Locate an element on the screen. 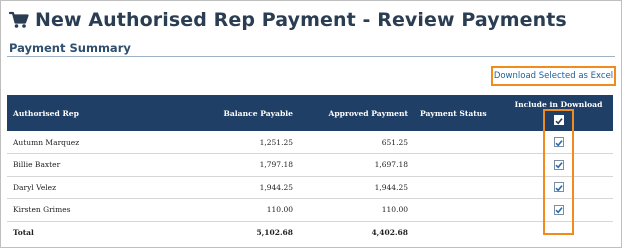 The height and width of the screenshot is (248, 622). column-header-payment-status: Payment Status is located at coordinates (459, 113).